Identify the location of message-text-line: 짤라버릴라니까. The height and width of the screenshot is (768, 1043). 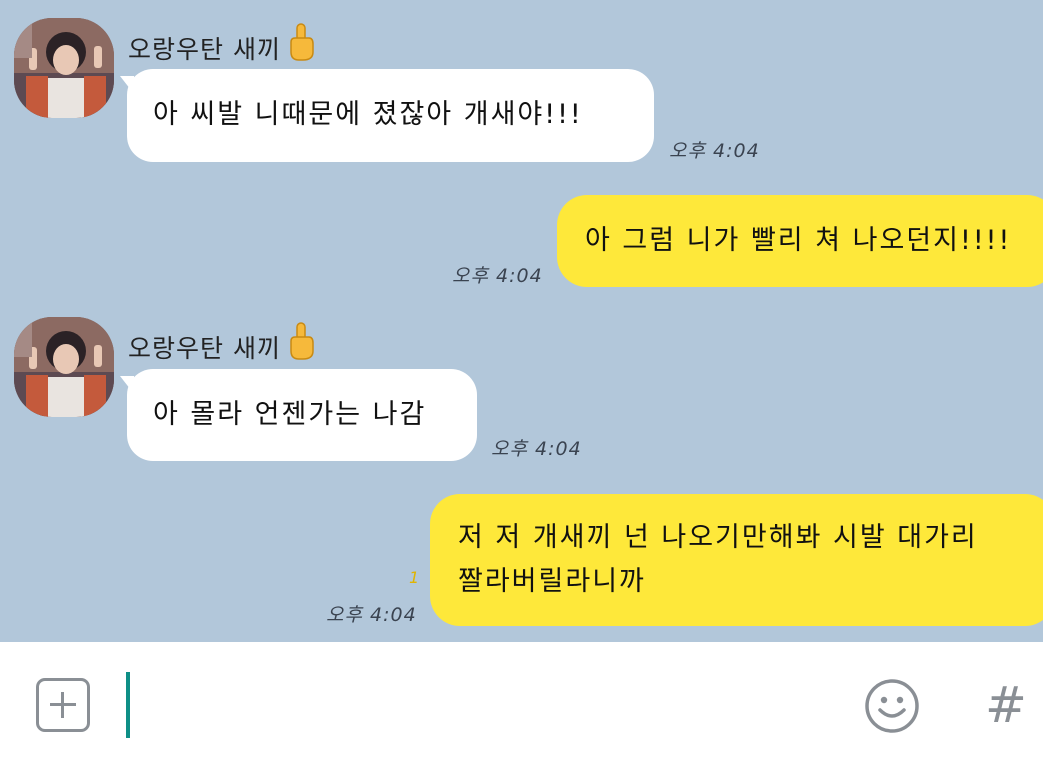
(552, 581).